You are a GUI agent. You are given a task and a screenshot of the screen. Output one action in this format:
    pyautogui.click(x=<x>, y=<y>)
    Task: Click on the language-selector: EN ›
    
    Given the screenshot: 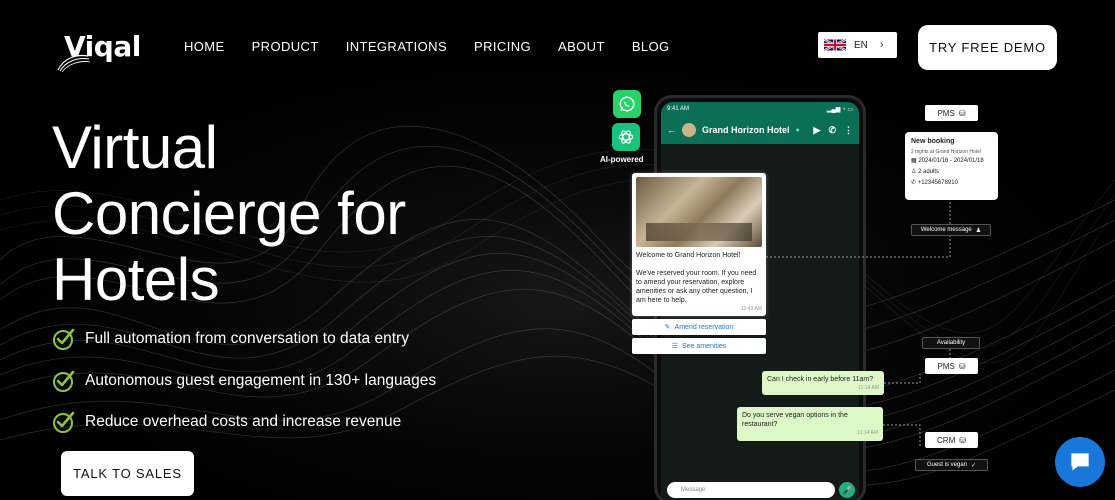 What is the action you would take?
    pyautogui.click(x=857, y=45)
    